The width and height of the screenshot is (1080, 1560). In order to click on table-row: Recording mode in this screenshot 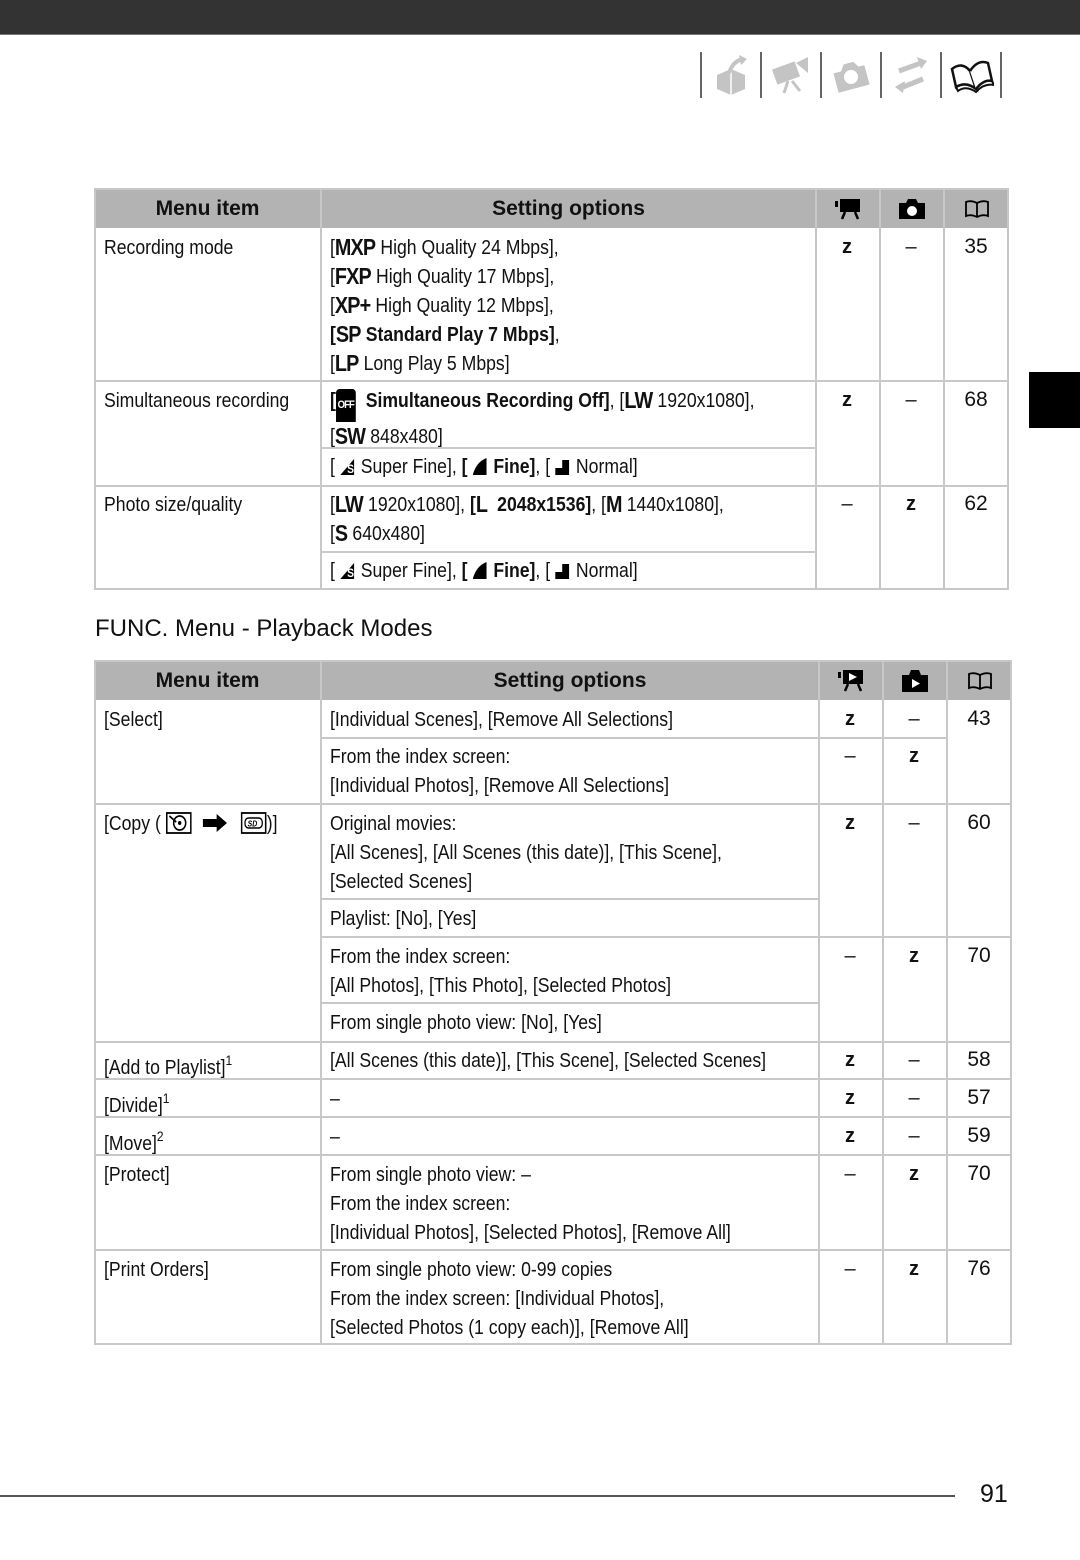, I will do `click(179, 247)`.